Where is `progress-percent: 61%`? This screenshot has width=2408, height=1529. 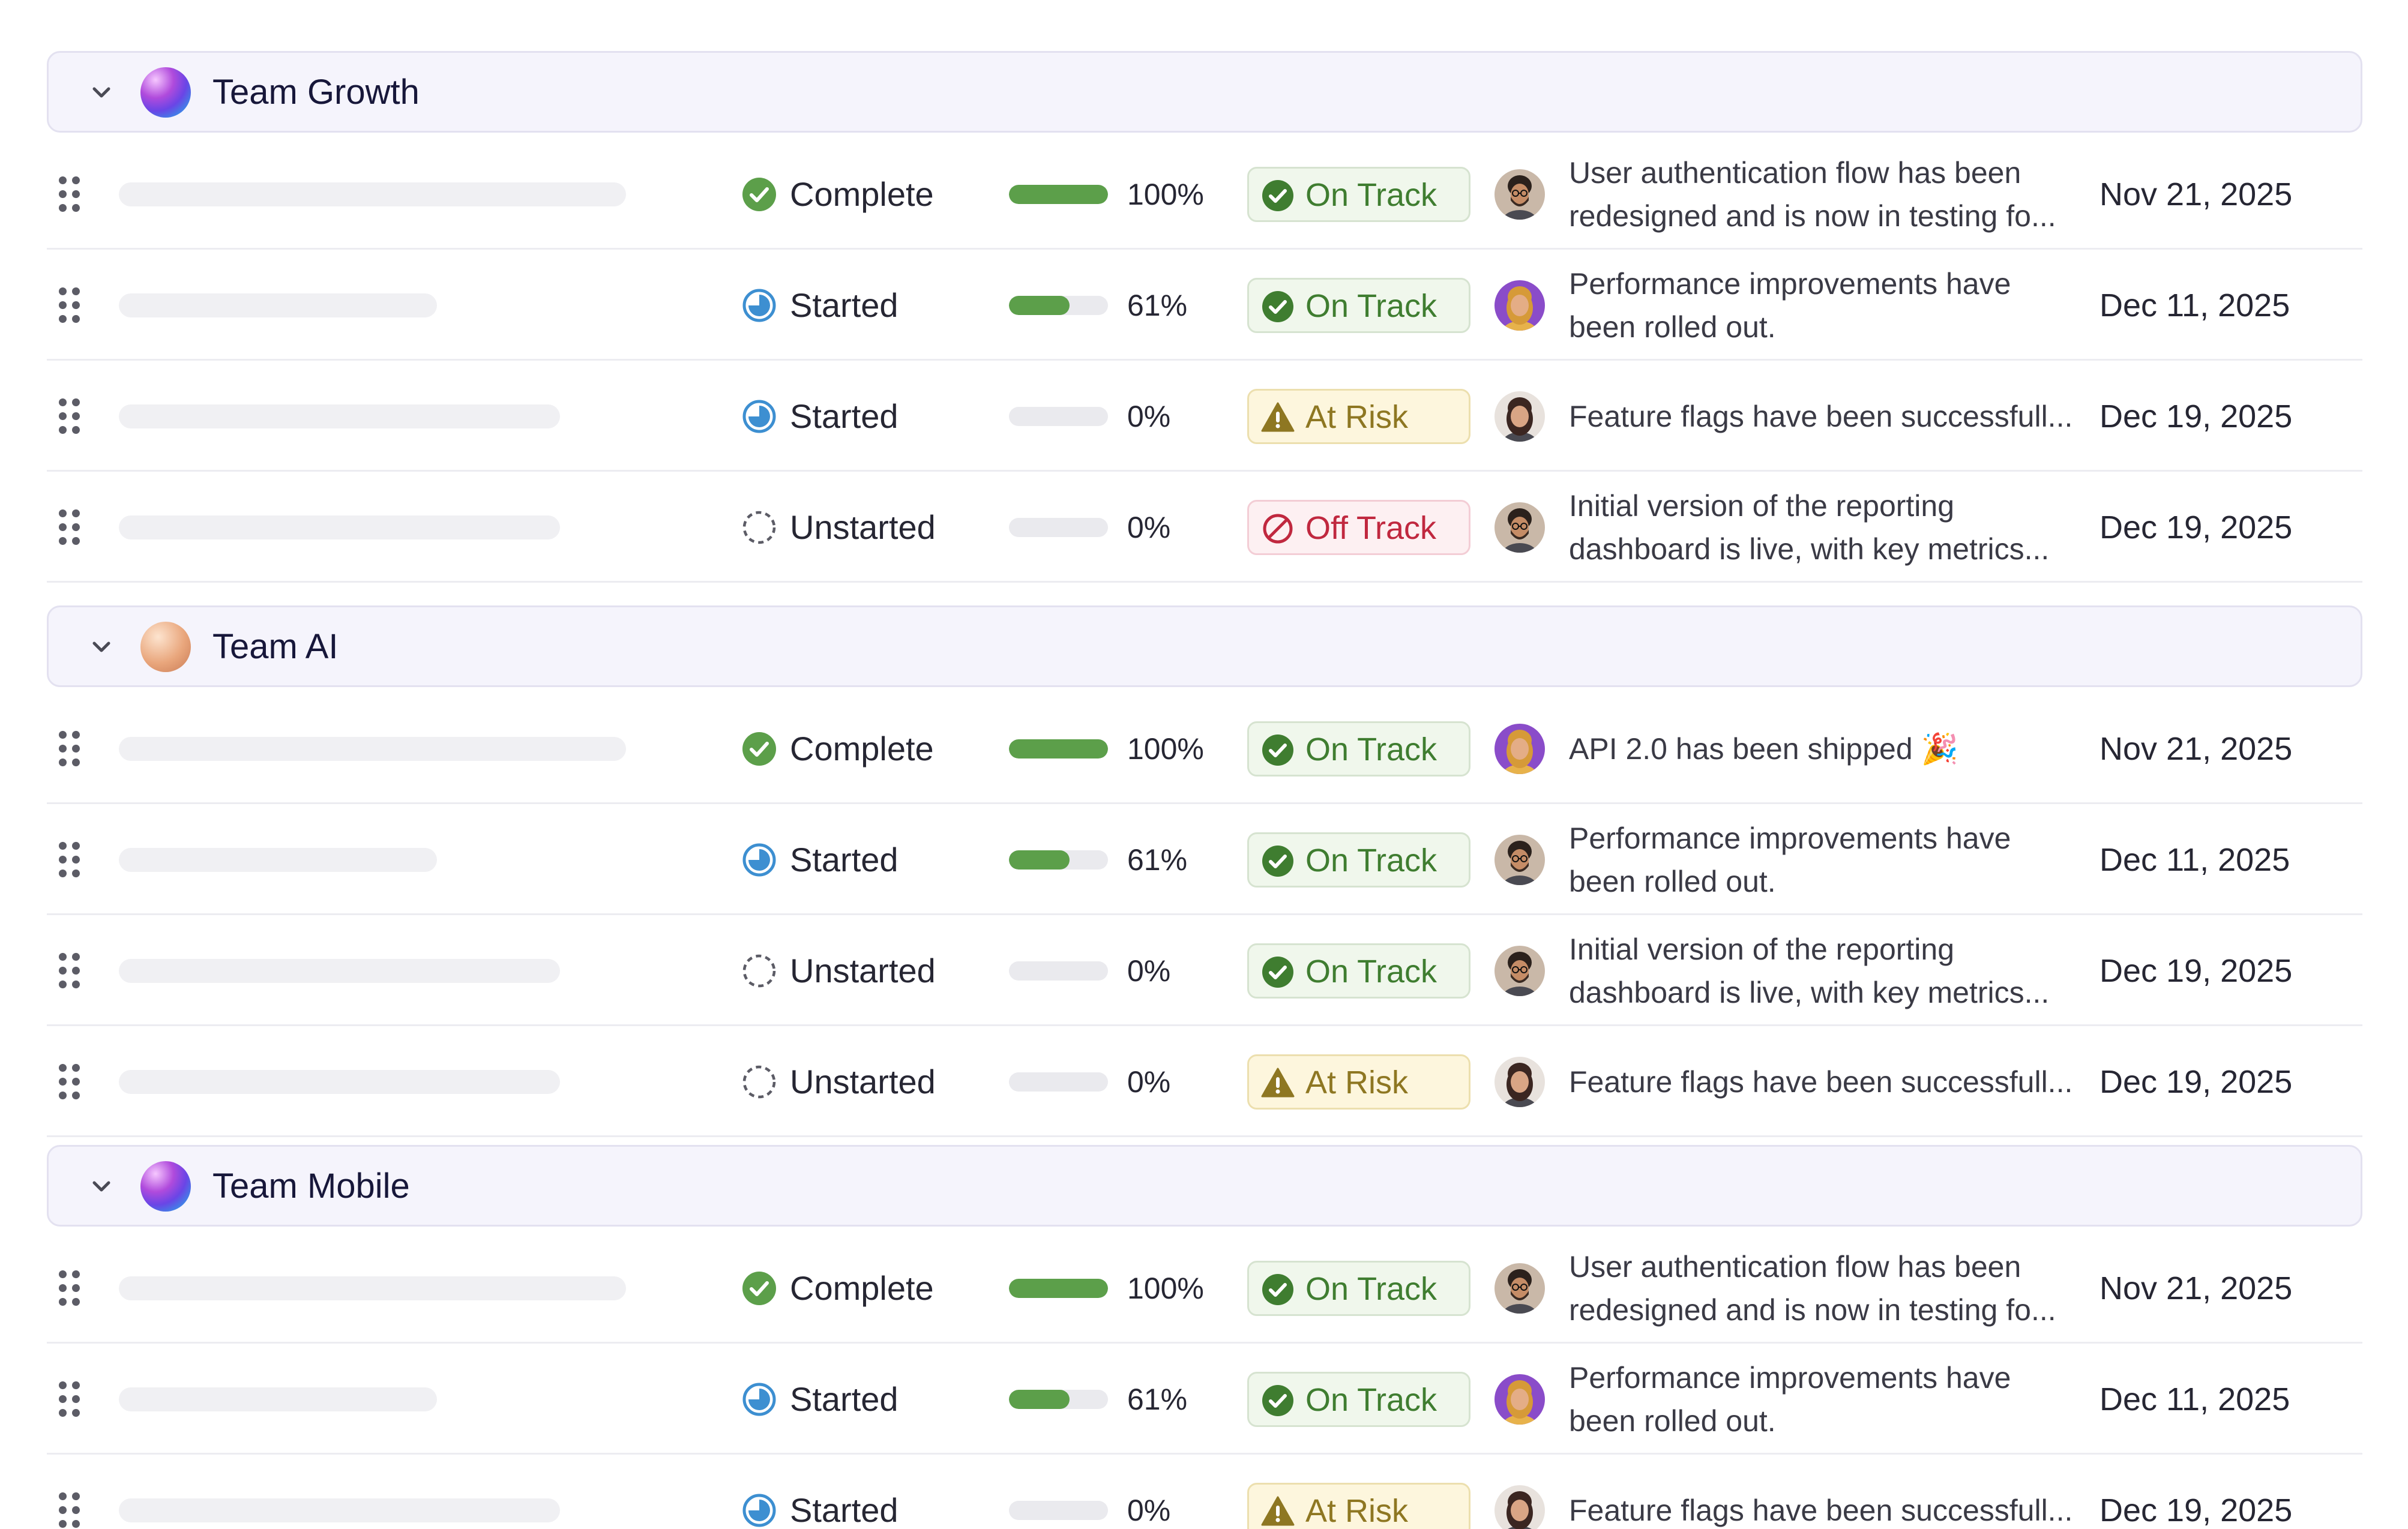 progress-percent: 61% is located at coordinates (1157, 1399).